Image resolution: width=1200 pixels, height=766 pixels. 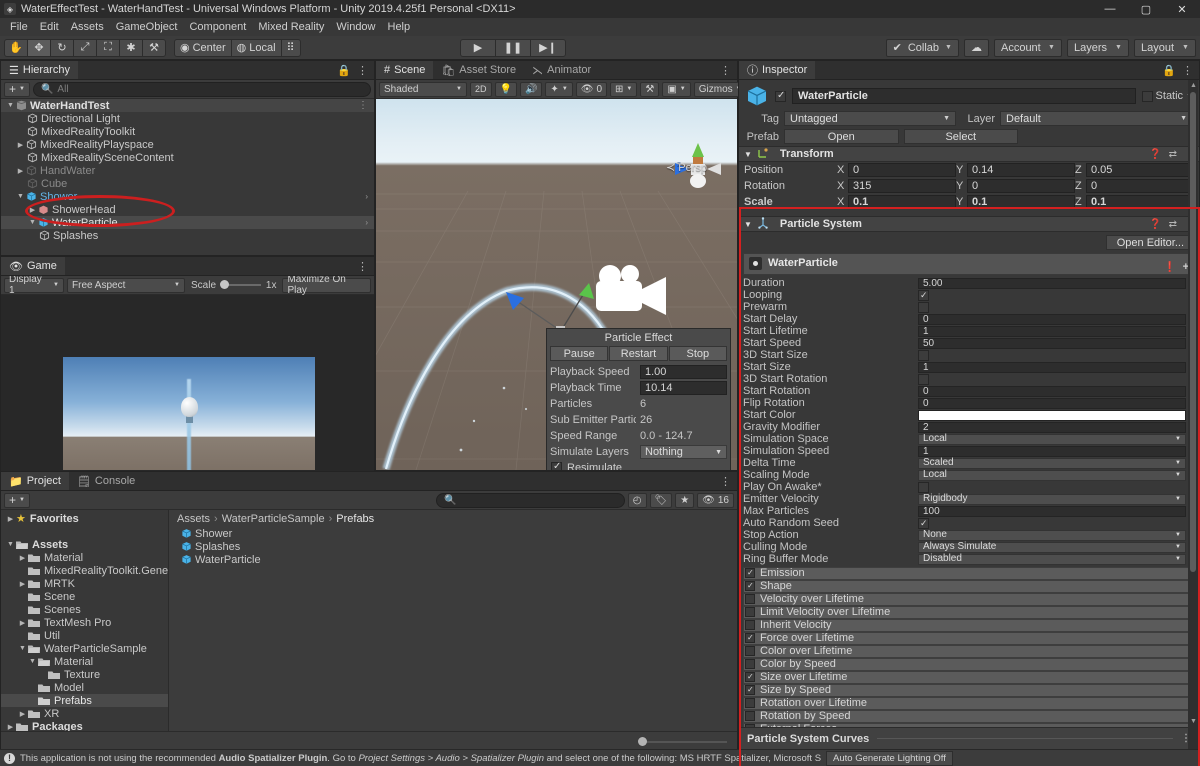 What do you see at coordinates (1140, 202) in the screenshot?
I see `scale-z-input: 0.1` at bounding box center [1140, 202].